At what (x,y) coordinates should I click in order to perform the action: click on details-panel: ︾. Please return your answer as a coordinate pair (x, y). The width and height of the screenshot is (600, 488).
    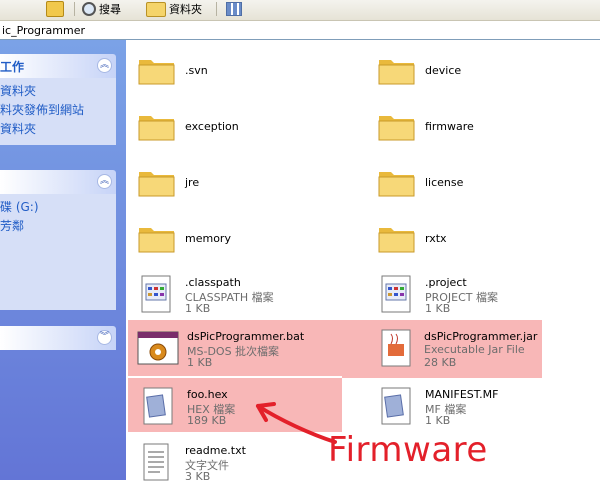
    Looking at the image, I should click on (58, 338).